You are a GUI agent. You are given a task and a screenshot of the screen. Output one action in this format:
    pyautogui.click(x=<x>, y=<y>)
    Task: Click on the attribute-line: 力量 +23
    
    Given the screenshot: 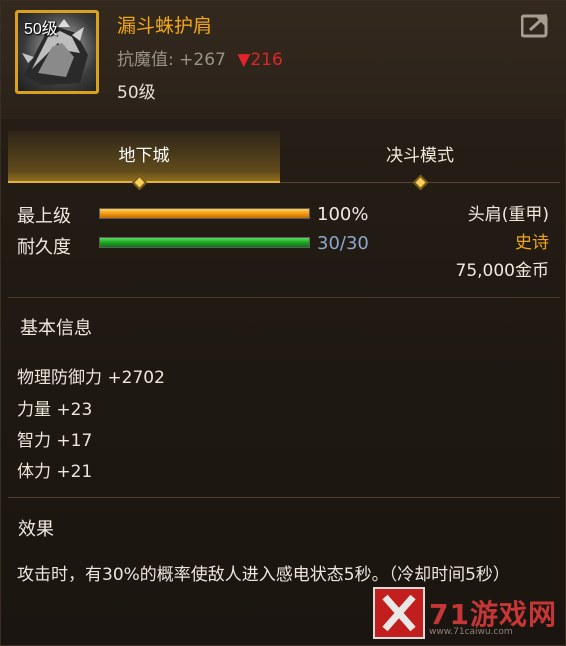 What is the action you would take?
    pyautogui.click(x=55, y=410)
    